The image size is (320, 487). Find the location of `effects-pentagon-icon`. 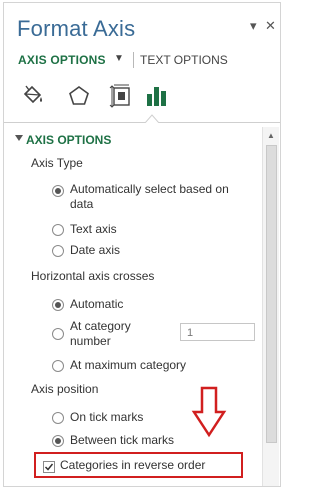

effects-pentagon-icon is located at coordinates (79, 96).